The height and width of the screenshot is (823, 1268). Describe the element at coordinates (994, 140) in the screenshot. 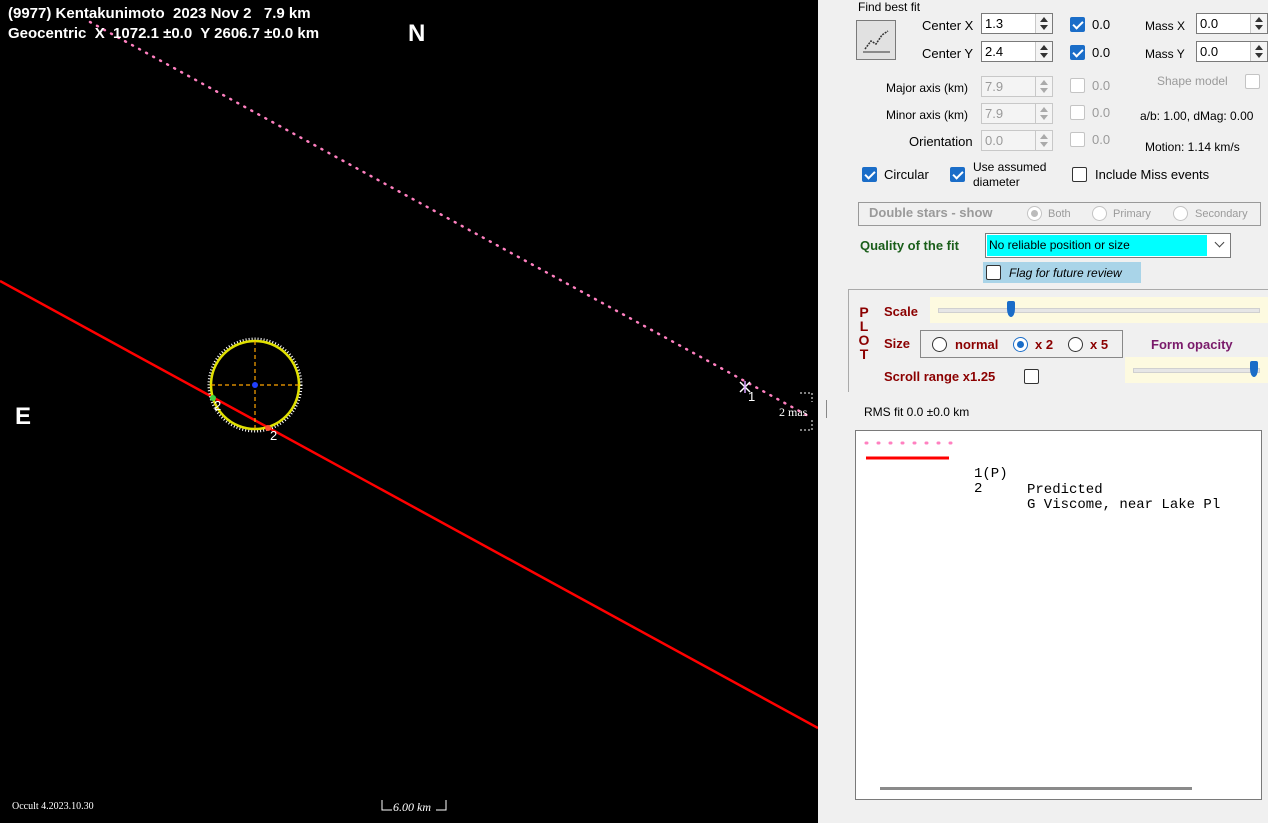

I see `orientation-value: 0.0` at that location.